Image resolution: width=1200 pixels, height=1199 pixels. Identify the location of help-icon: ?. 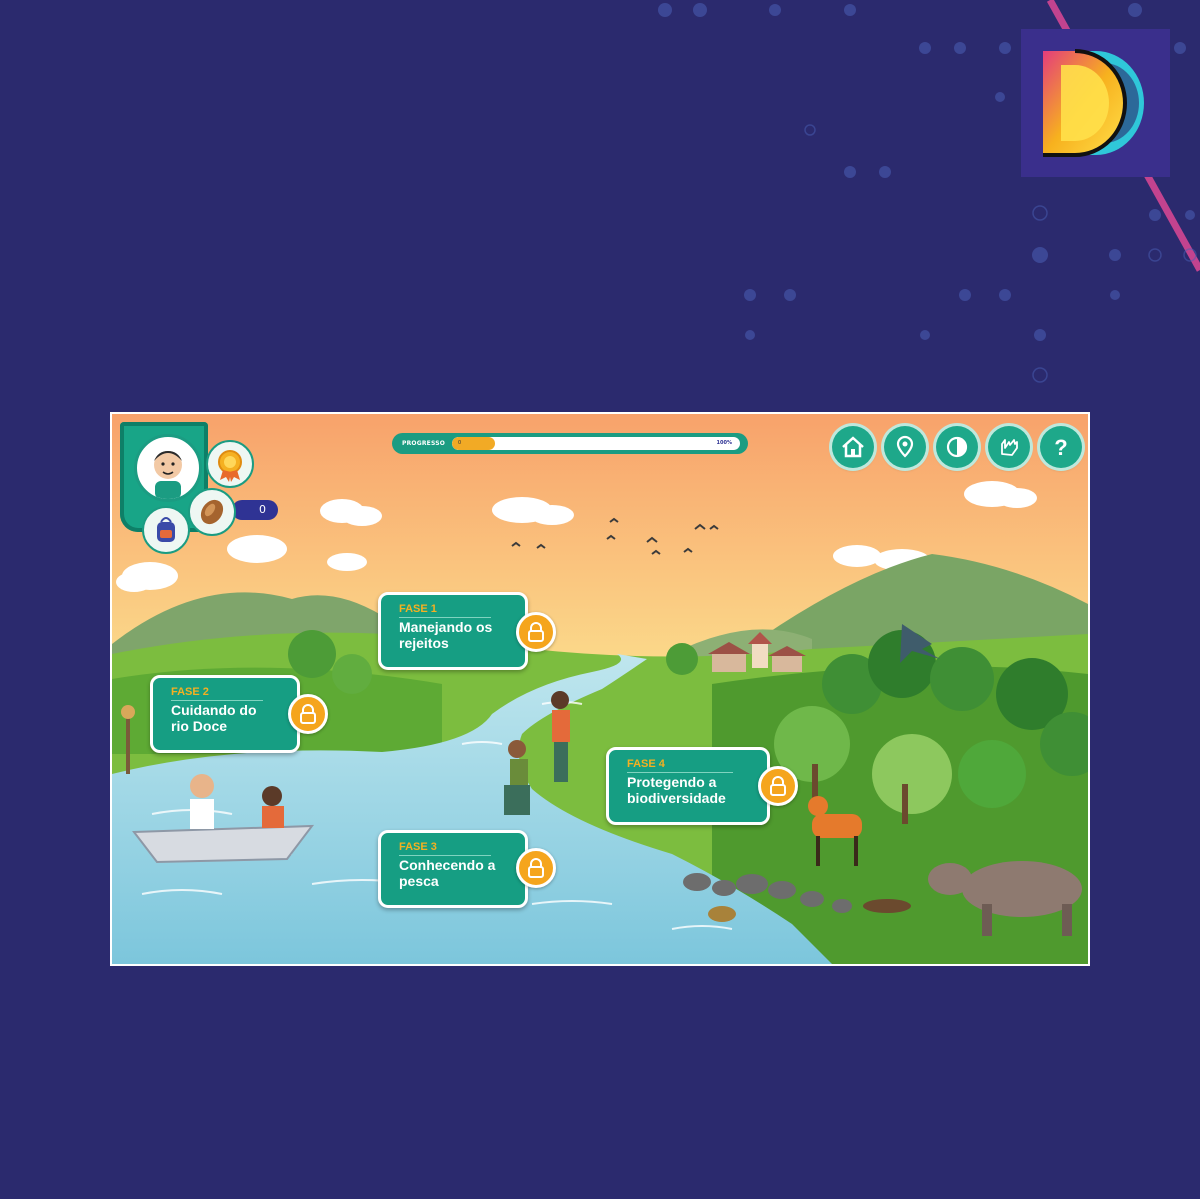
(1060, 447).